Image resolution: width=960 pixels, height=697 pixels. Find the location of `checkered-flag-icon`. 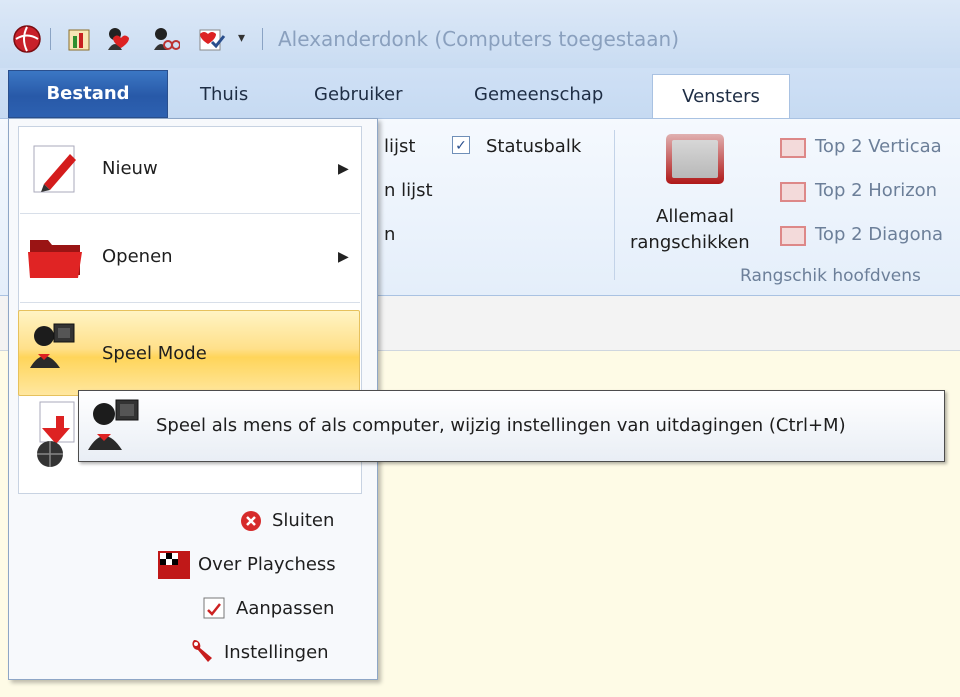

checkered-flag-icon is located at coordinates (174, 565).